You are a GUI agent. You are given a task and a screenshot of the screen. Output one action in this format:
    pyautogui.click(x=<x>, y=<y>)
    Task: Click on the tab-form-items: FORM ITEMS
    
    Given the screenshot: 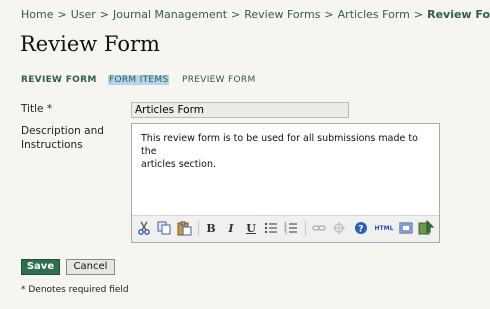 What is the action you would take?
    pyautogui.click(x=139, y=80)
    